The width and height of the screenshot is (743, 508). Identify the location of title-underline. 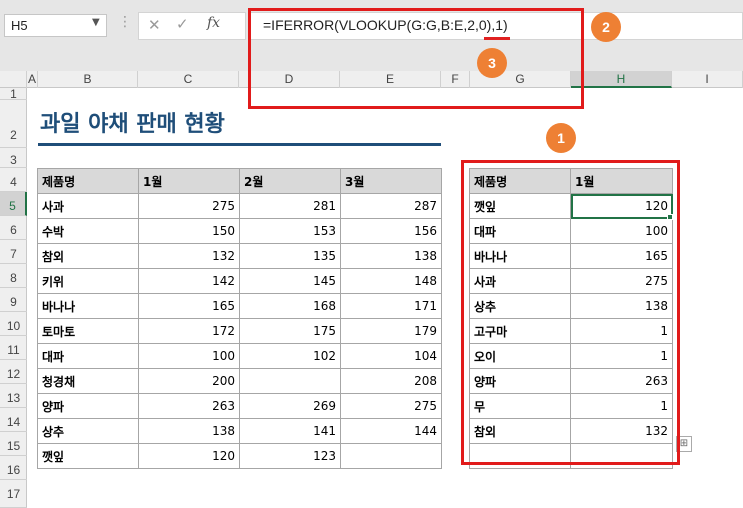
(239, 144).